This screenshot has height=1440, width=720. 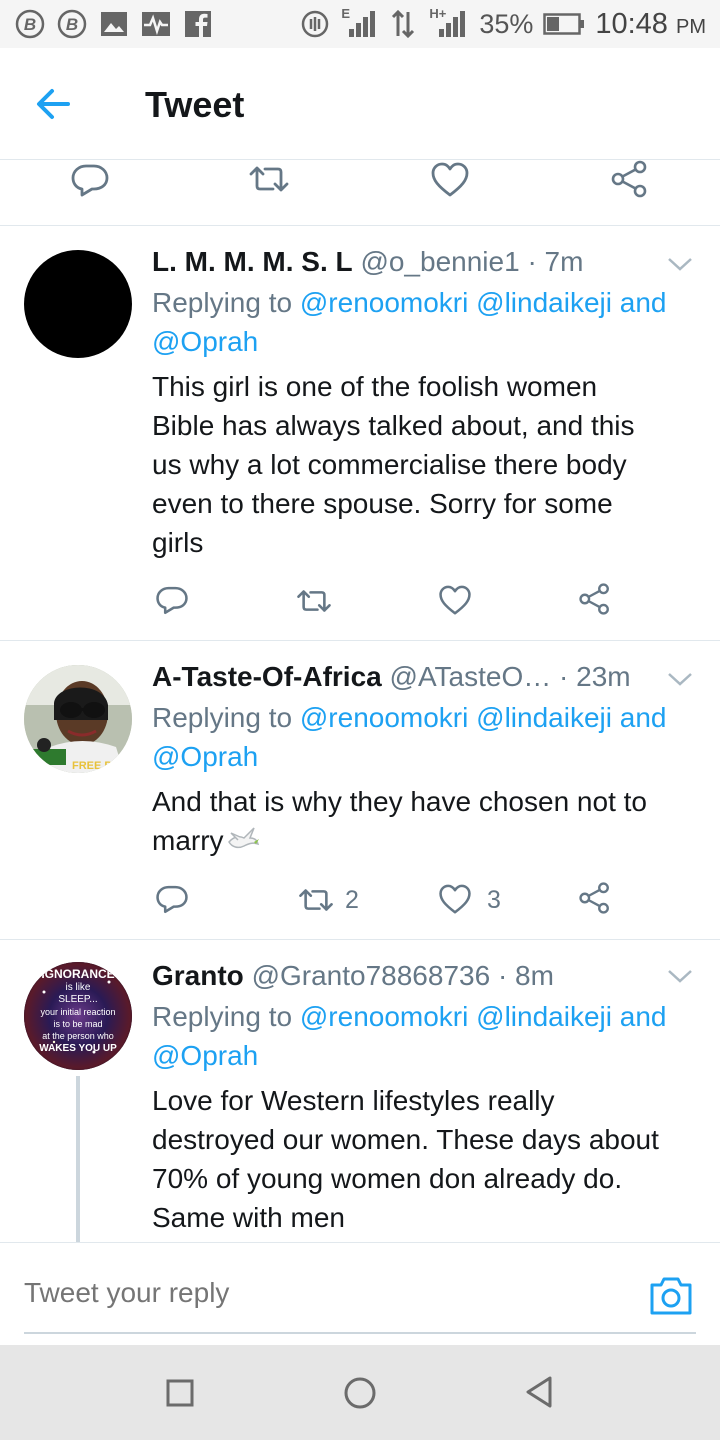 I want to click on user-name: A-Taste-Of-Africa, so click(x=267, y=676).